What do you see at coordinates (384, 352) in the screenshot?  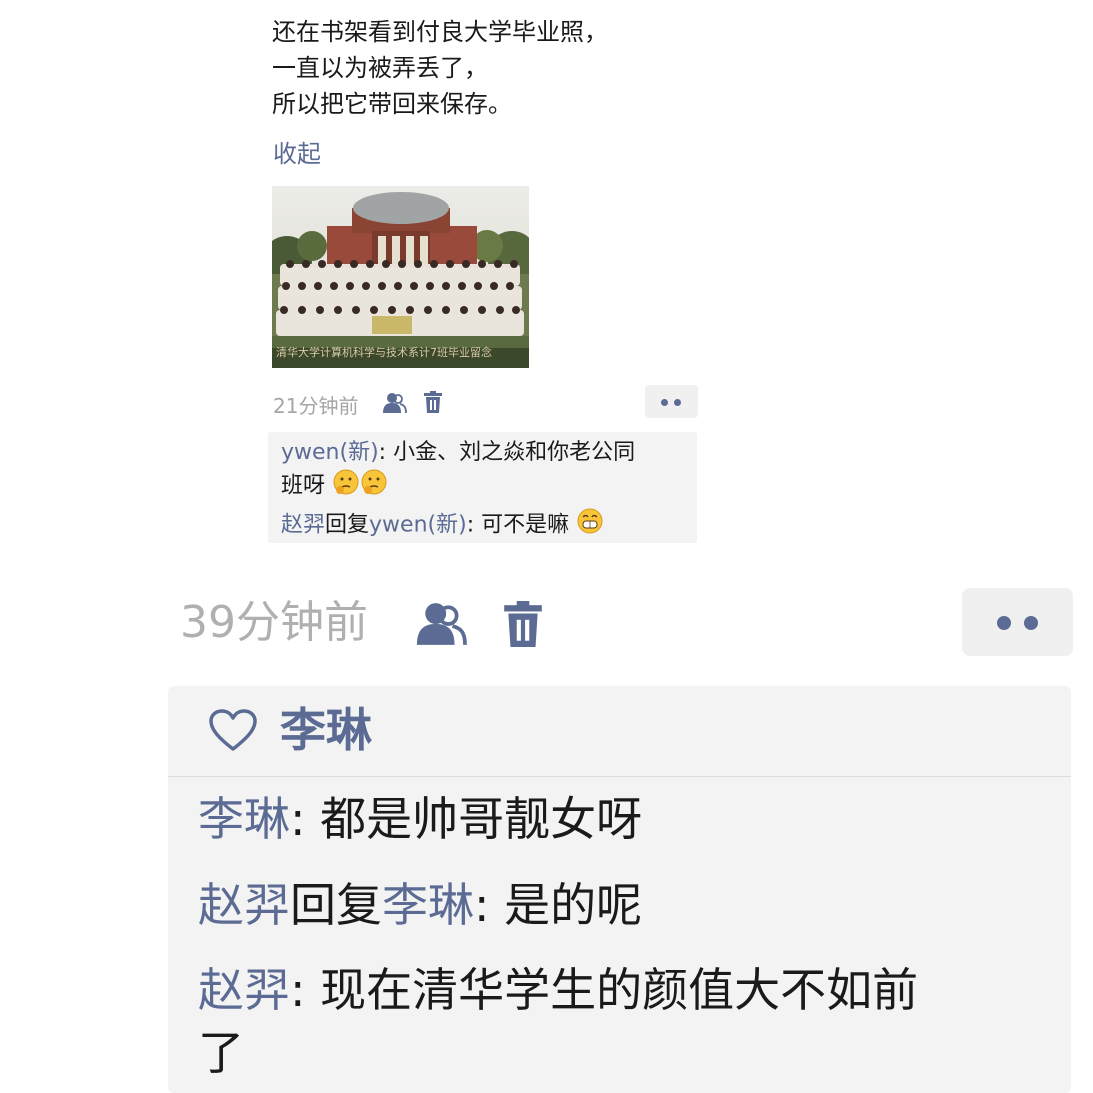 I see `photo-caption: 清华大学计算机科学与技术系计7班毕业留念` at bounding box center [384, 352].